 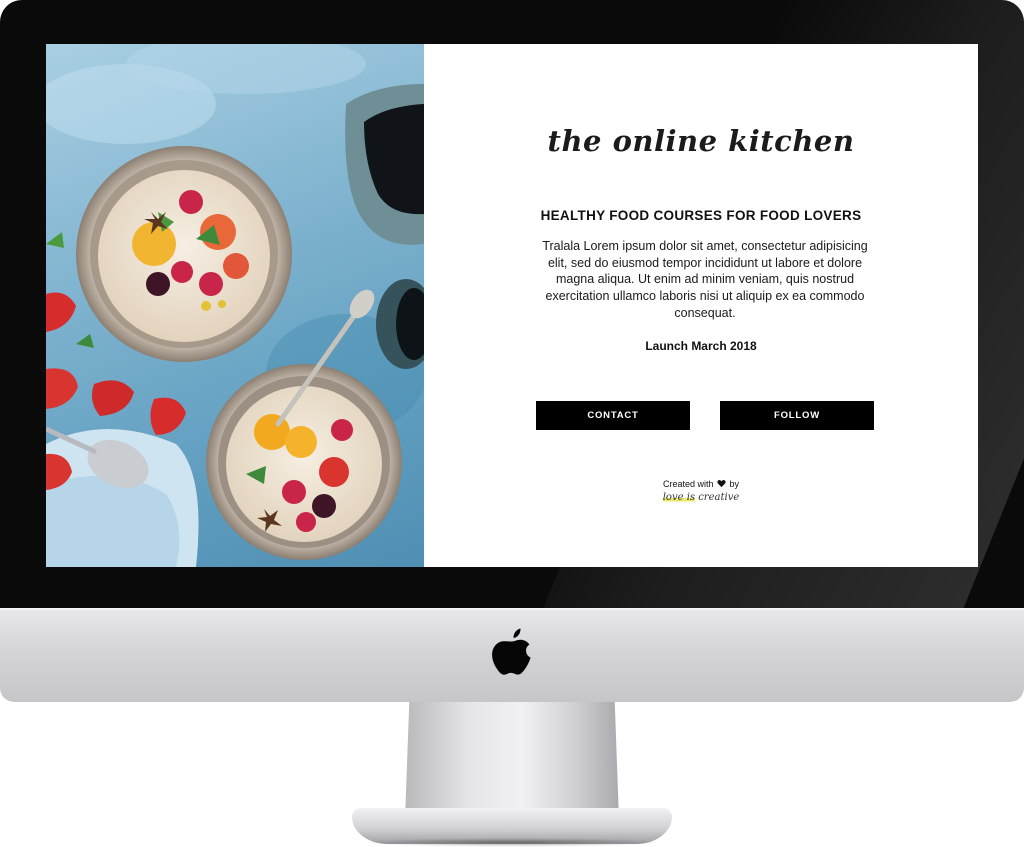 I want to click on credit-suffix: by, so click(x=734, y=484).